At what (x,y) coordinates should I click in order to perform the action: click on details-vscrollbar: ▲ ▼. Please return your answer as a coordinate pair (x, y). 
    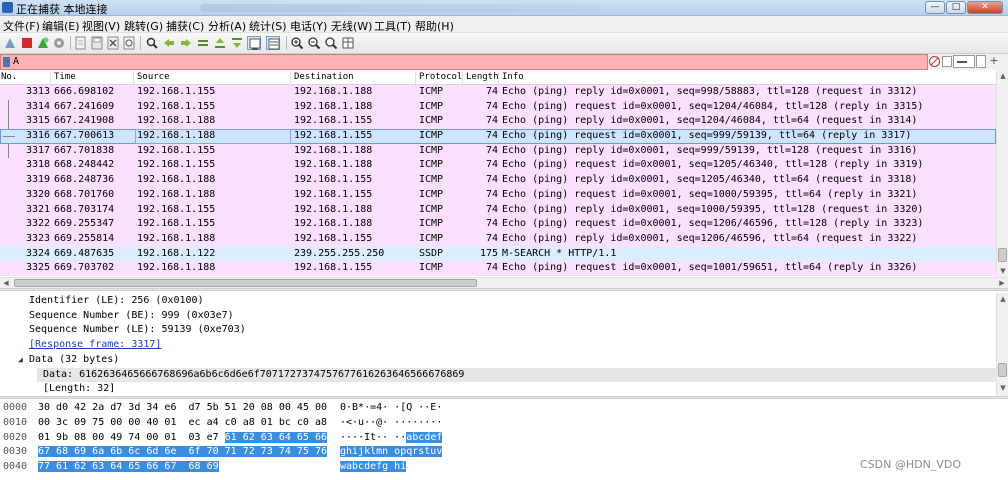
    Looking at the image, I should click on (1002, 344).